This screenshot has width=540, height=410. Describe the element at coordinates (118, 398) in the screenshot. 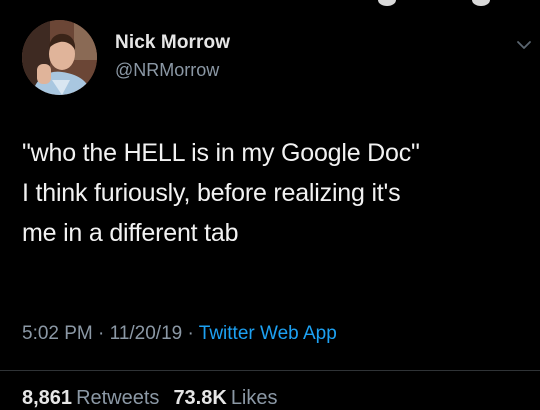

I see `retweets-label: Retweets` at that location.